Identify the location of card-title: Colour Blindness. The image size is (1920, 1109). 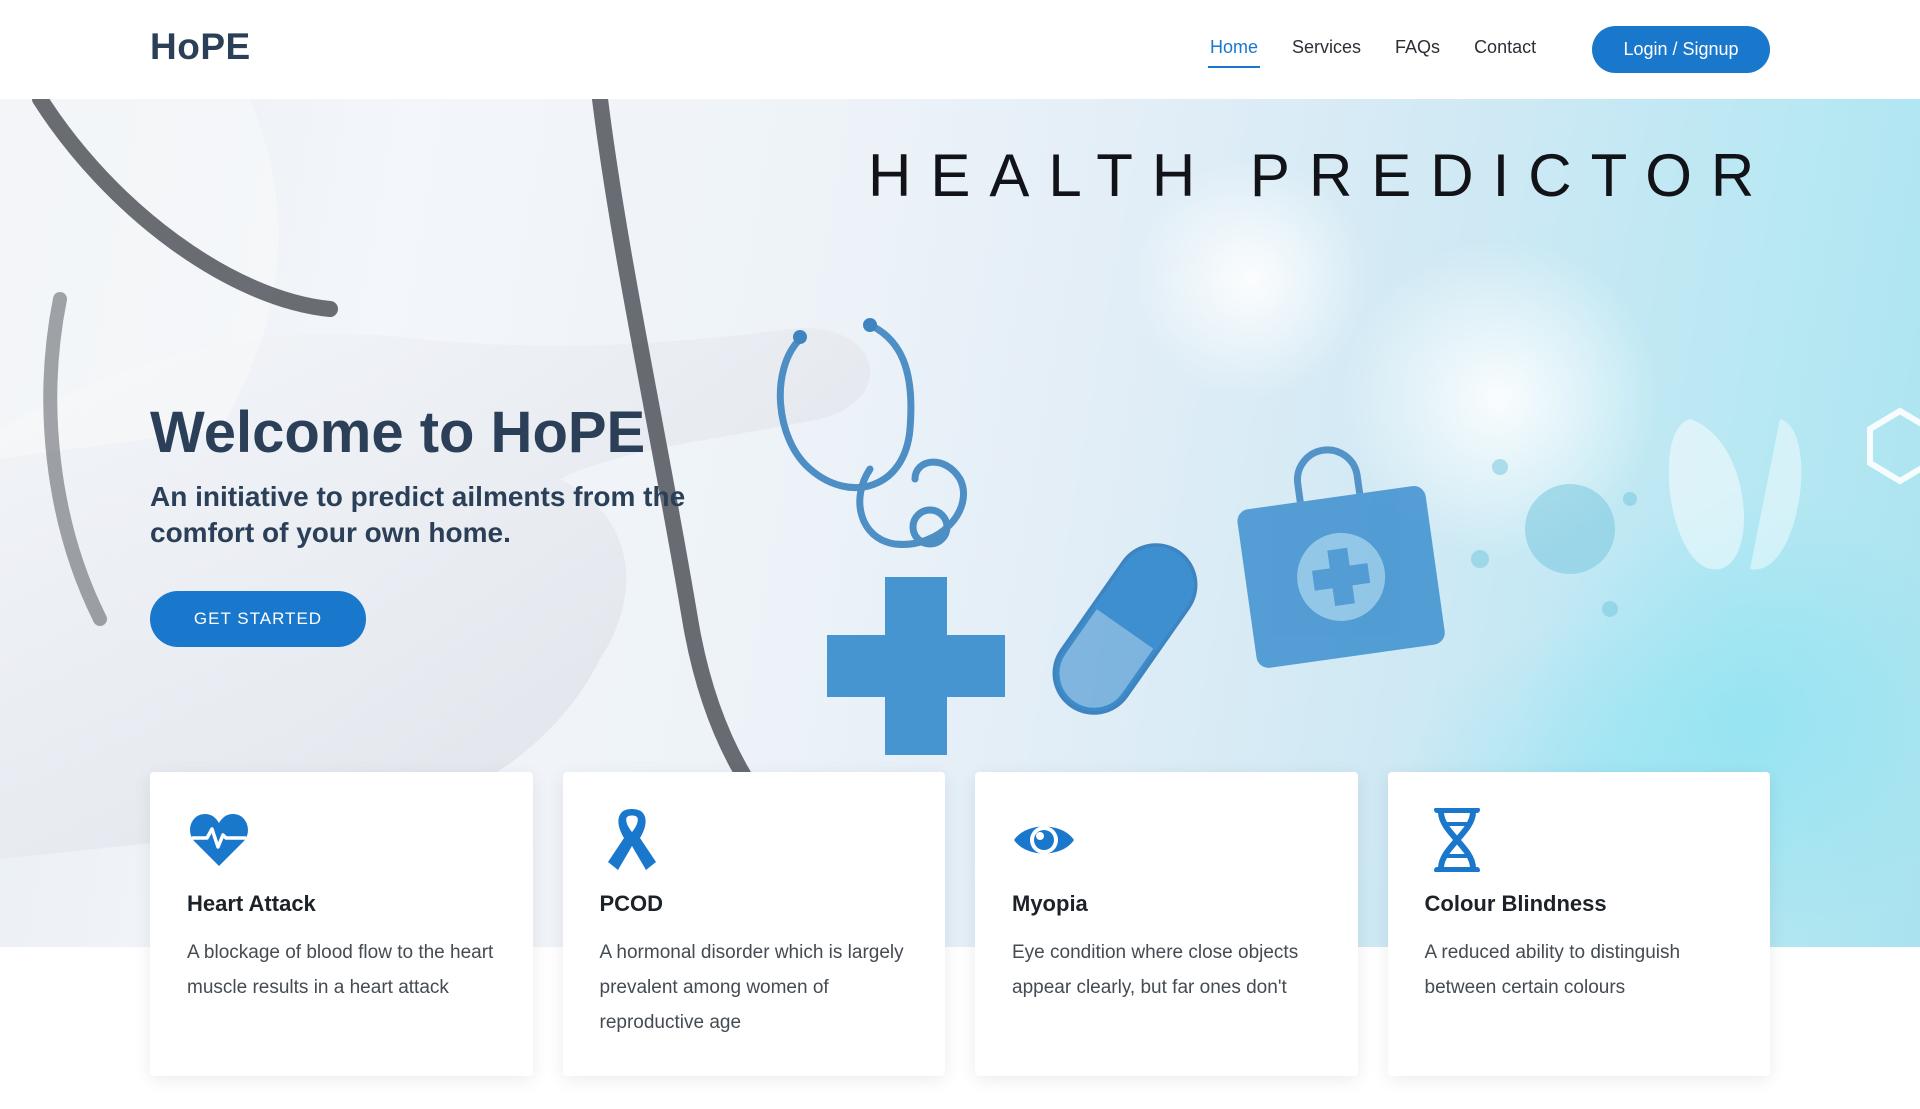
(1515, 903).